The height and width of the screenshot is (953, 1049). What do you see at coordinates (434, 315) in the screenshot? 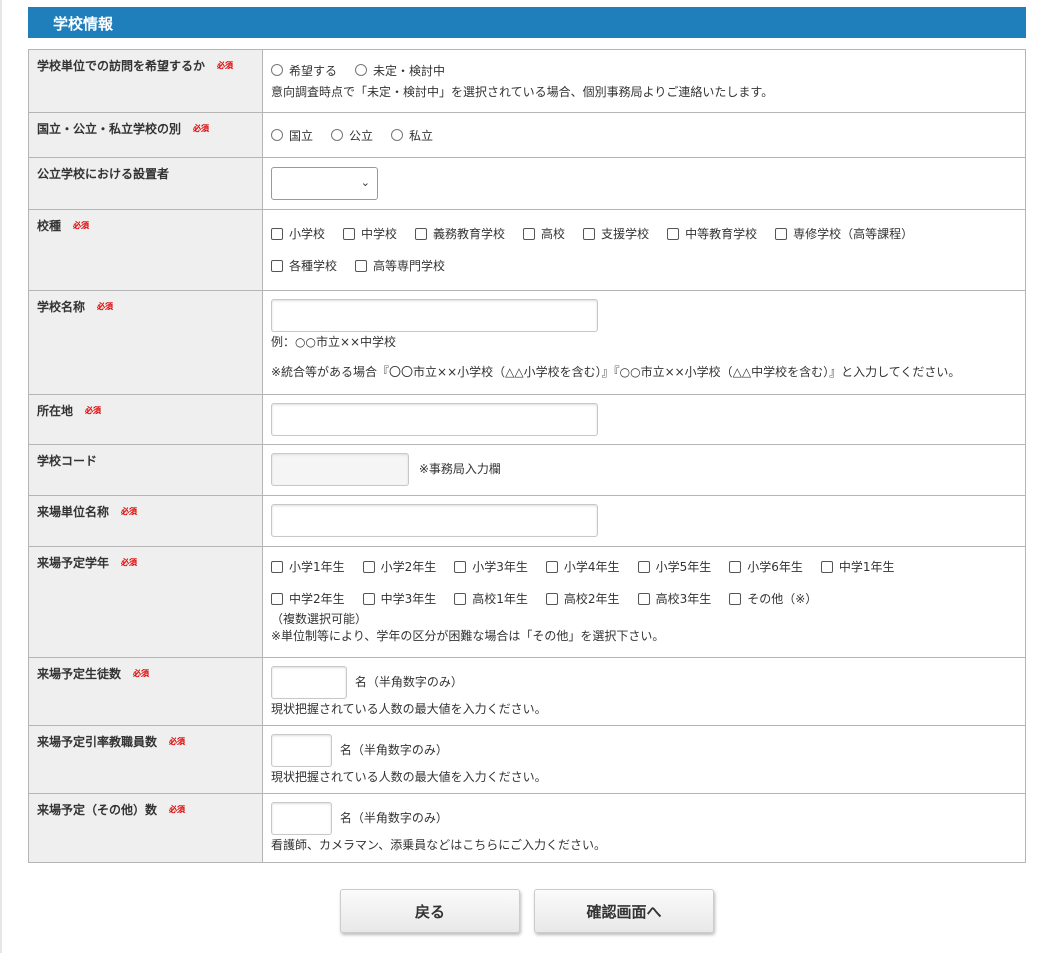
I see `school-name-input` at bounding box center [434, 315].